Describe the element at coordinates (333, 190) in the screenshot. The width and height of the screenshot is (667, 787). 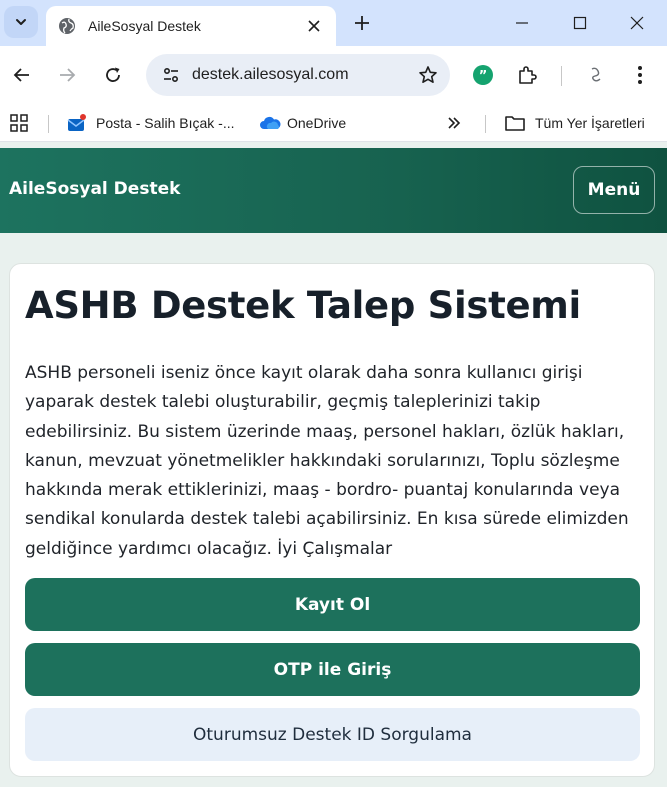
I see `site-header: AileSosyal Destek Menü` at that location.